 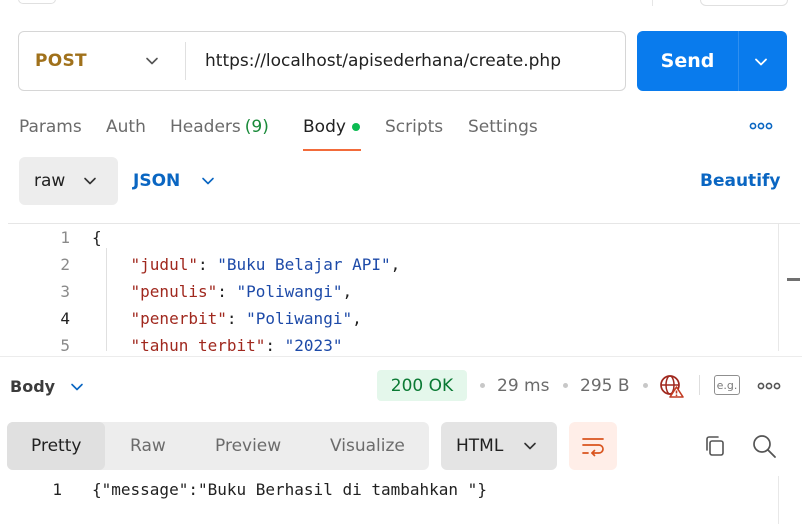 I want to click on top-stub-right, so click(x=744, y=3).